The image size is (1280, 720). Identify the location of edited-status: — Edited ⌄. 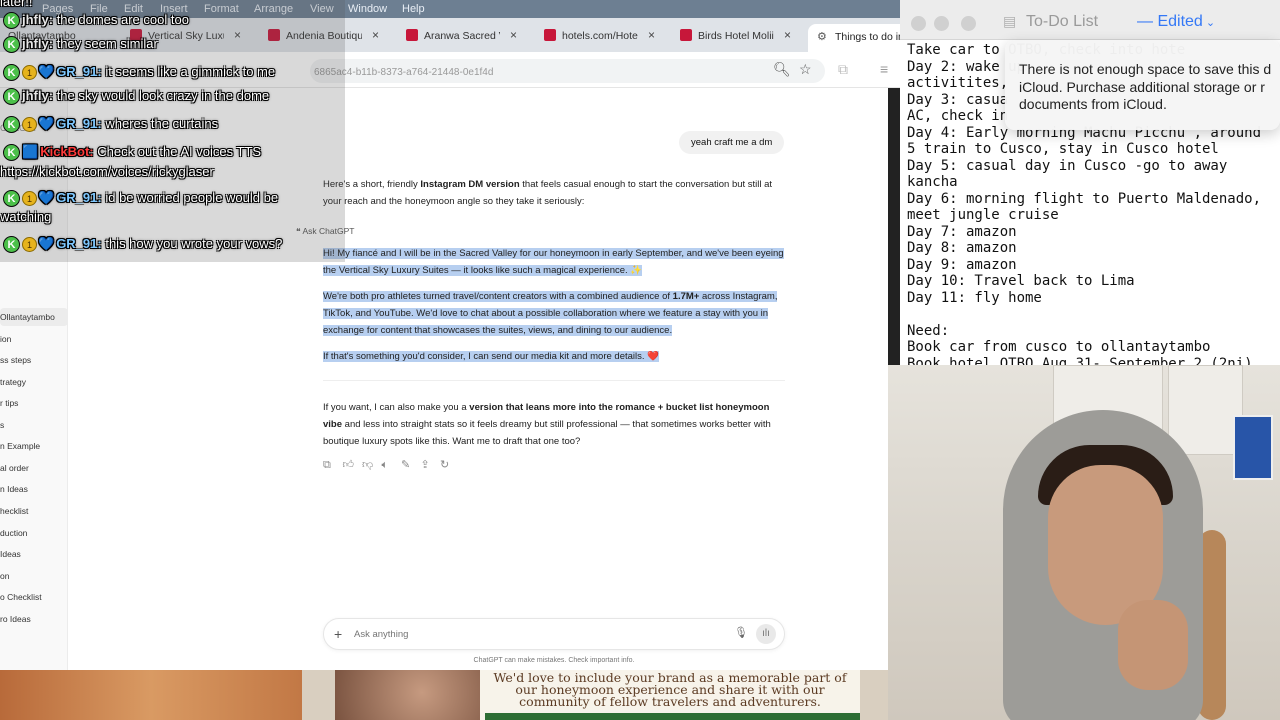
(1176, 22).